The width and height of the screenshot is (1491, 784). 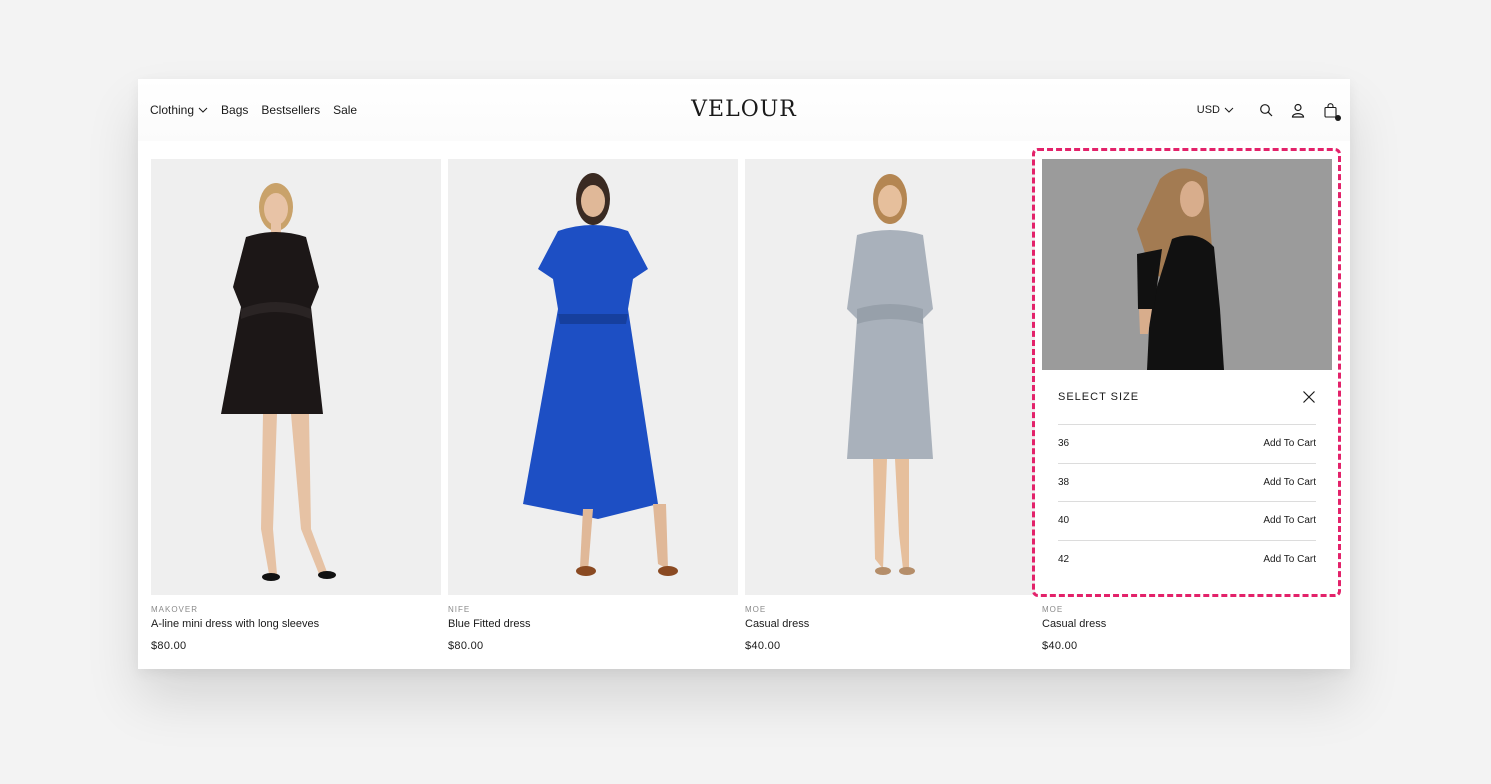 What do you see at coordinates (1064, 560) in the screenshot?
I see `size-value: 42` at bounding box center [1064, 560].